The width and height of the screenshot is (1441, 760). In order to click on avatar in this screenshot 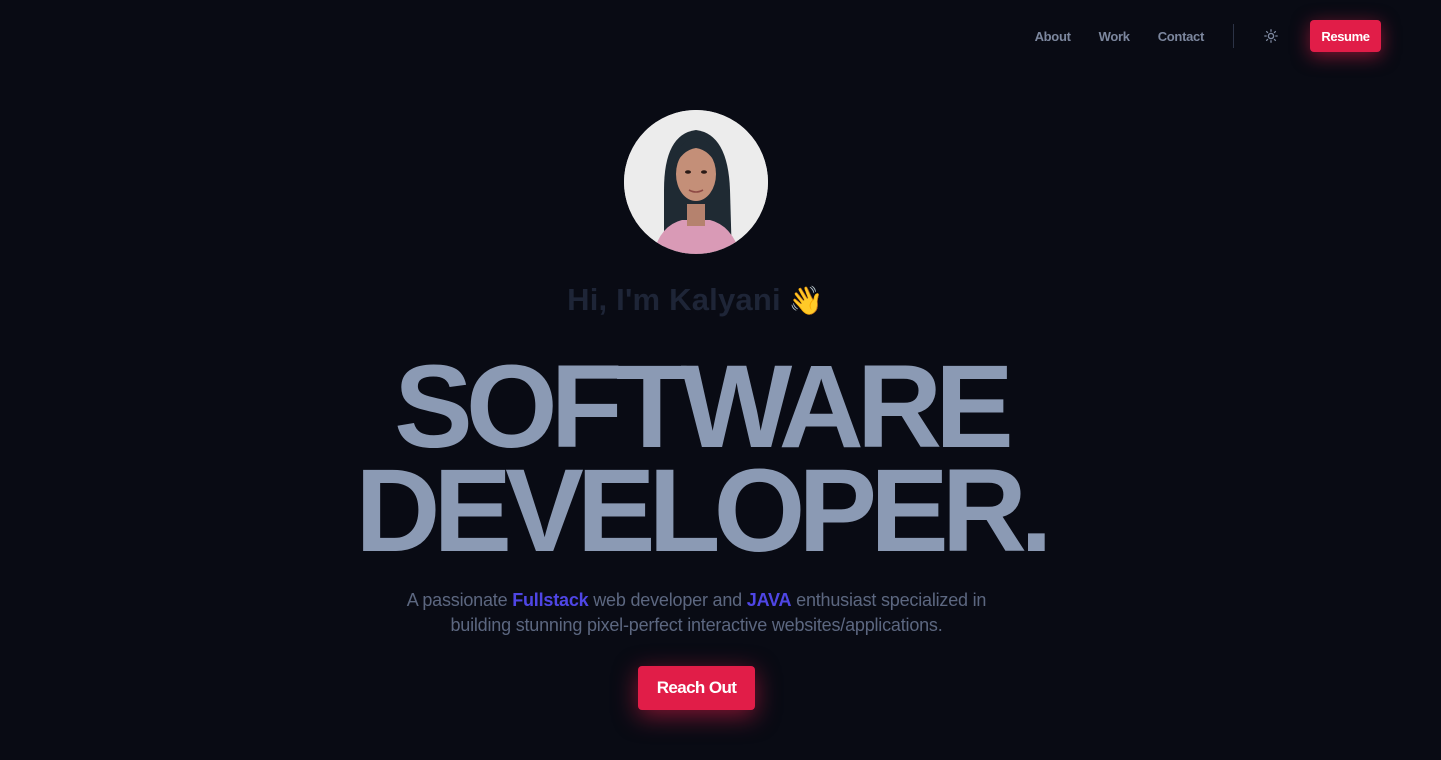, I will do `click(696, 182)`.